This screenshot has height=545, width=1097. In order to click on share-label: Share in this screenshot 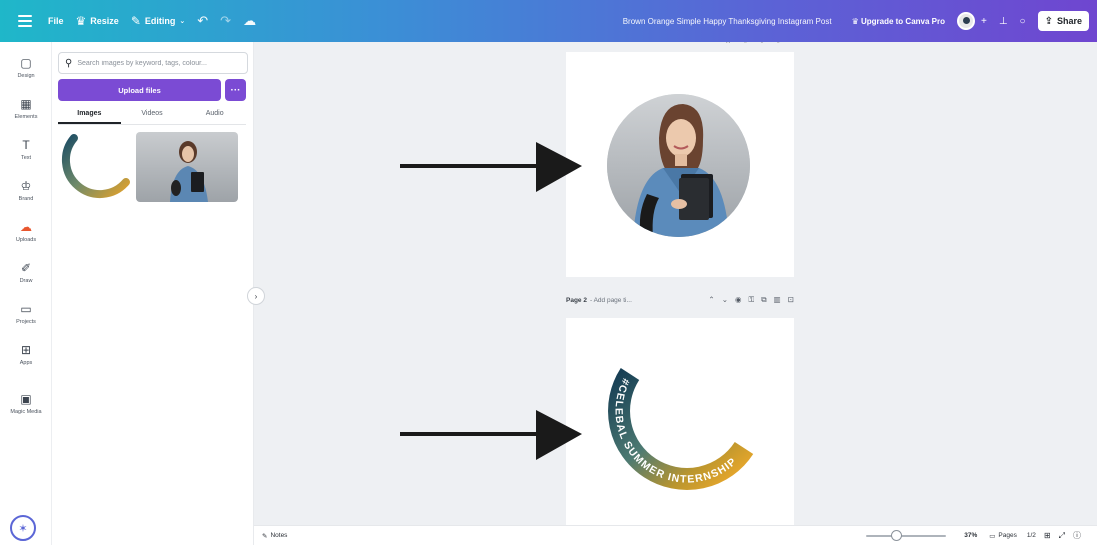, I will do `click(1069, 21)`.